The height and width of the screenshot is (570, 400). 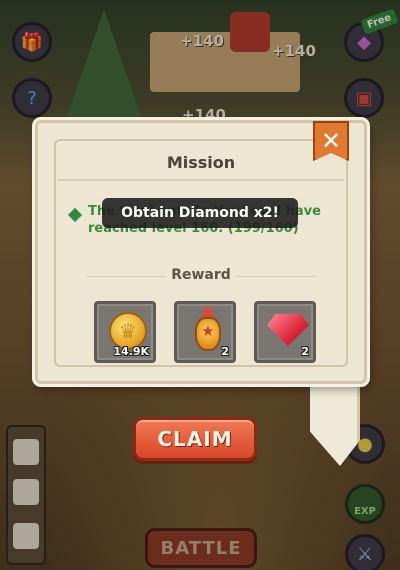 What do you see at coordinates (75, 215) in the screenshot?
I see `bullet-icon` at bounding box center [75, 215].